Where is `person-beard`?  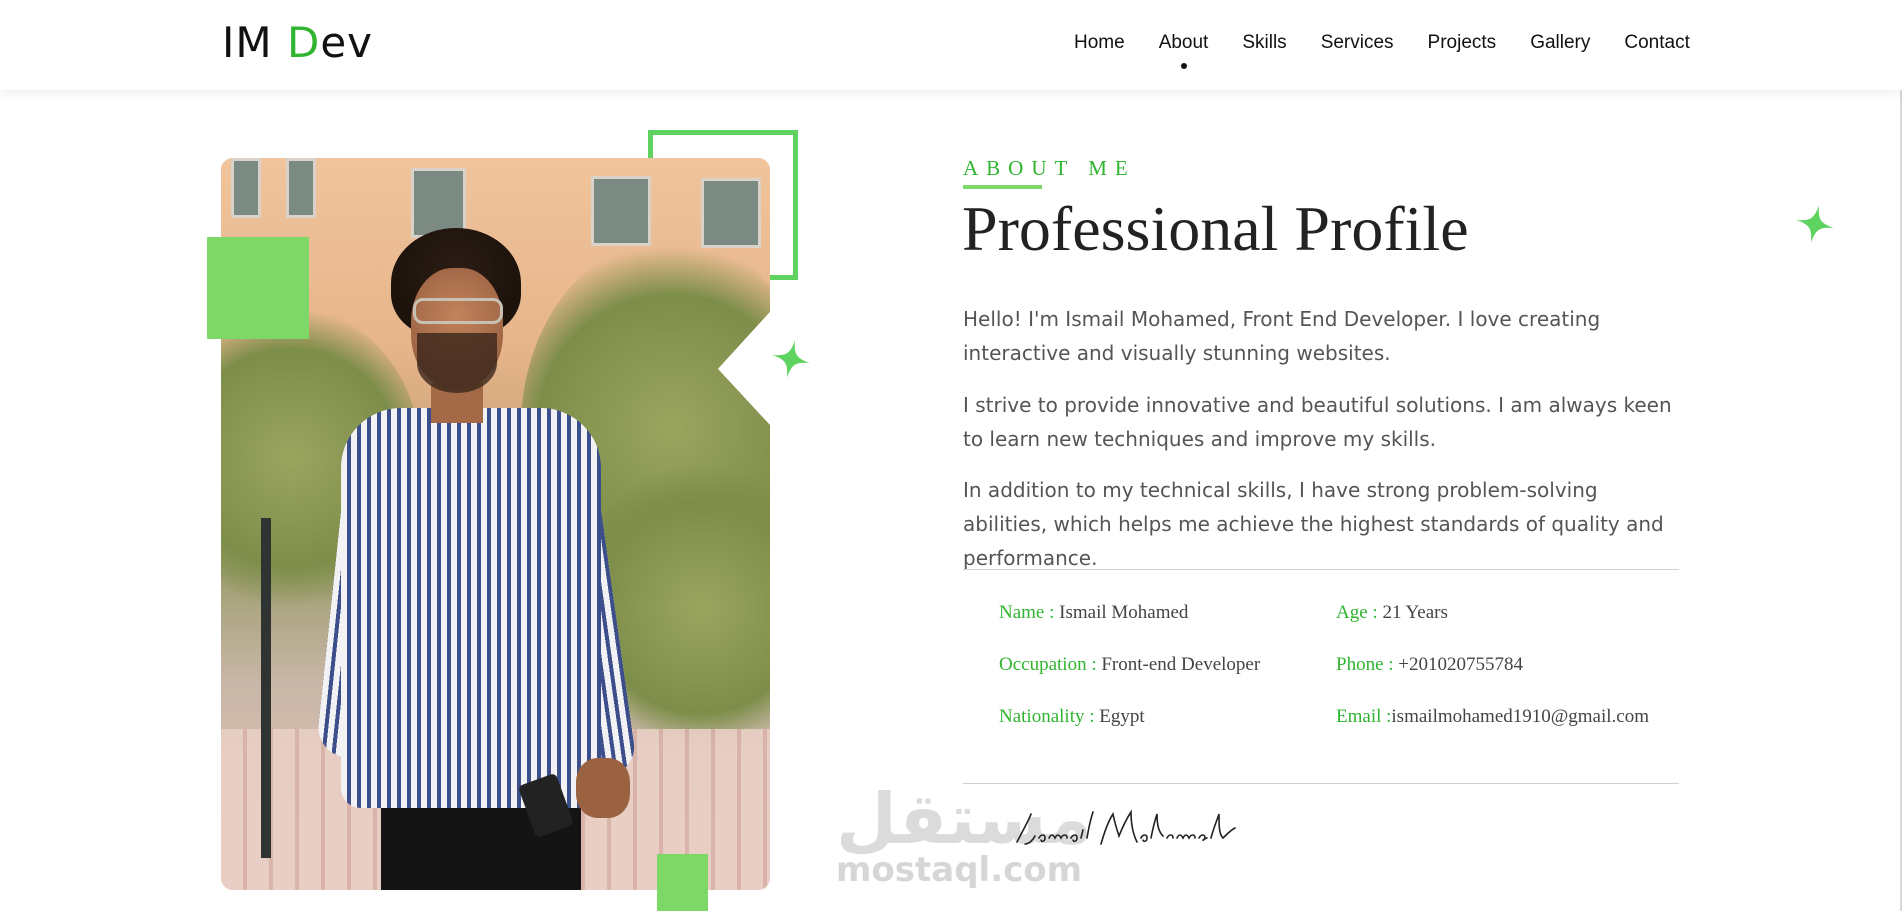
person-beard is located at coordinates (457, 363).